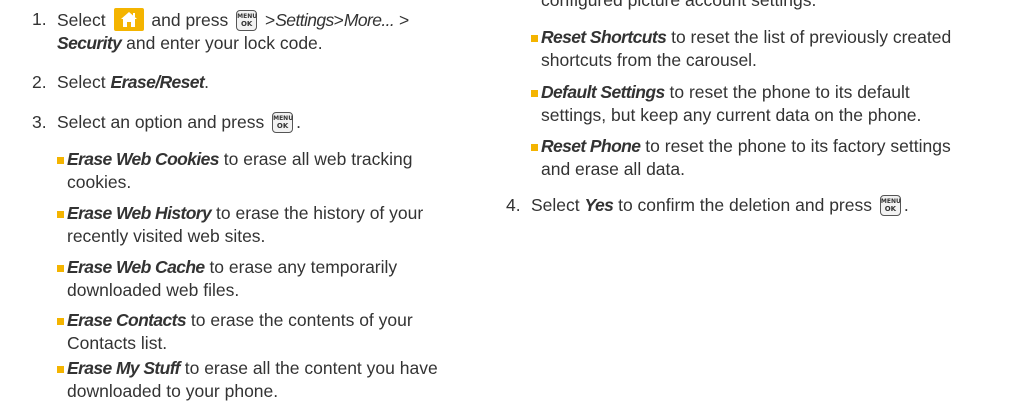  What do you see at coordinates (157, 82) in the screenshot?
I see `erase-reset-label: Erase/Reset` at bounding box center [157, 82].